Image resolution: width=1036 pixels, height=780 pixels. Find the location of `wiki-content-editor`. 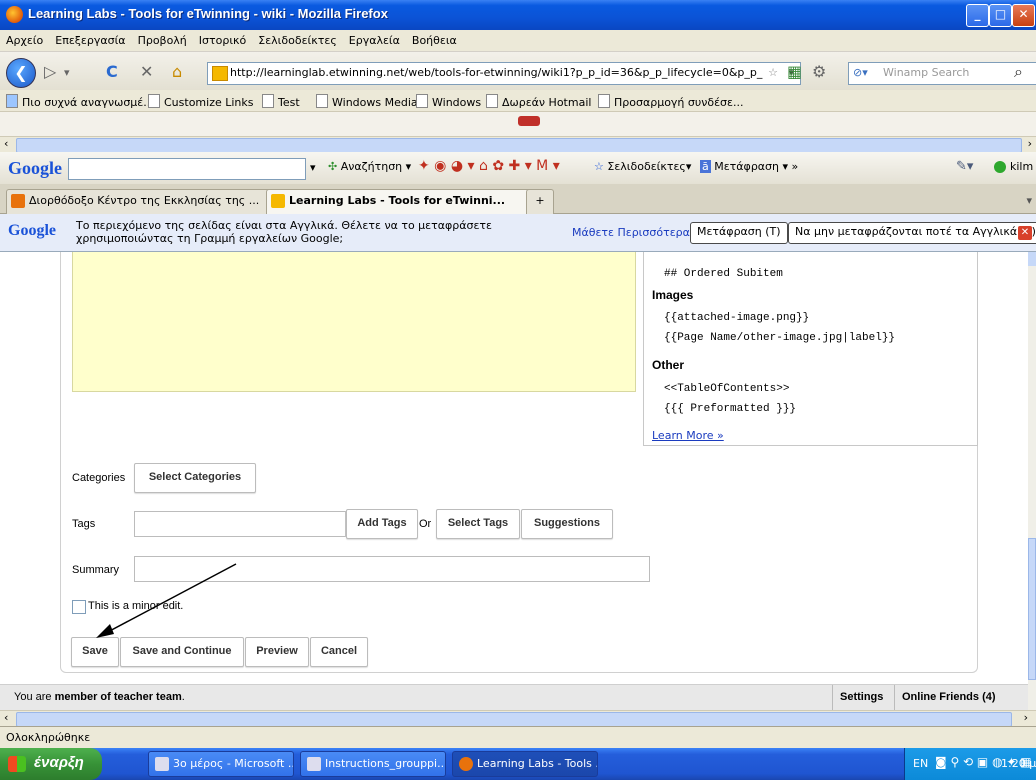

wiki-content-editor is located at coordinates (354, 322).